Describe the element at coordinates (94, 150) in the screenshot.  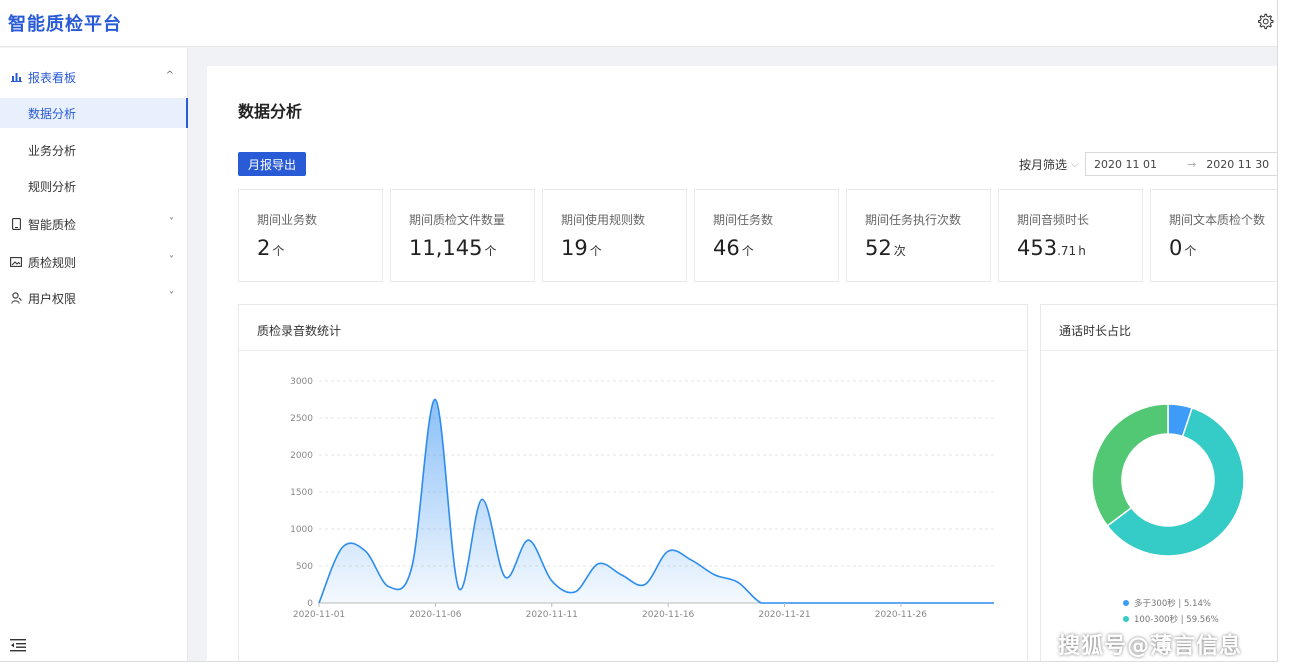
I see `sidebar-item-business-analysis: 业务分析` at that location.